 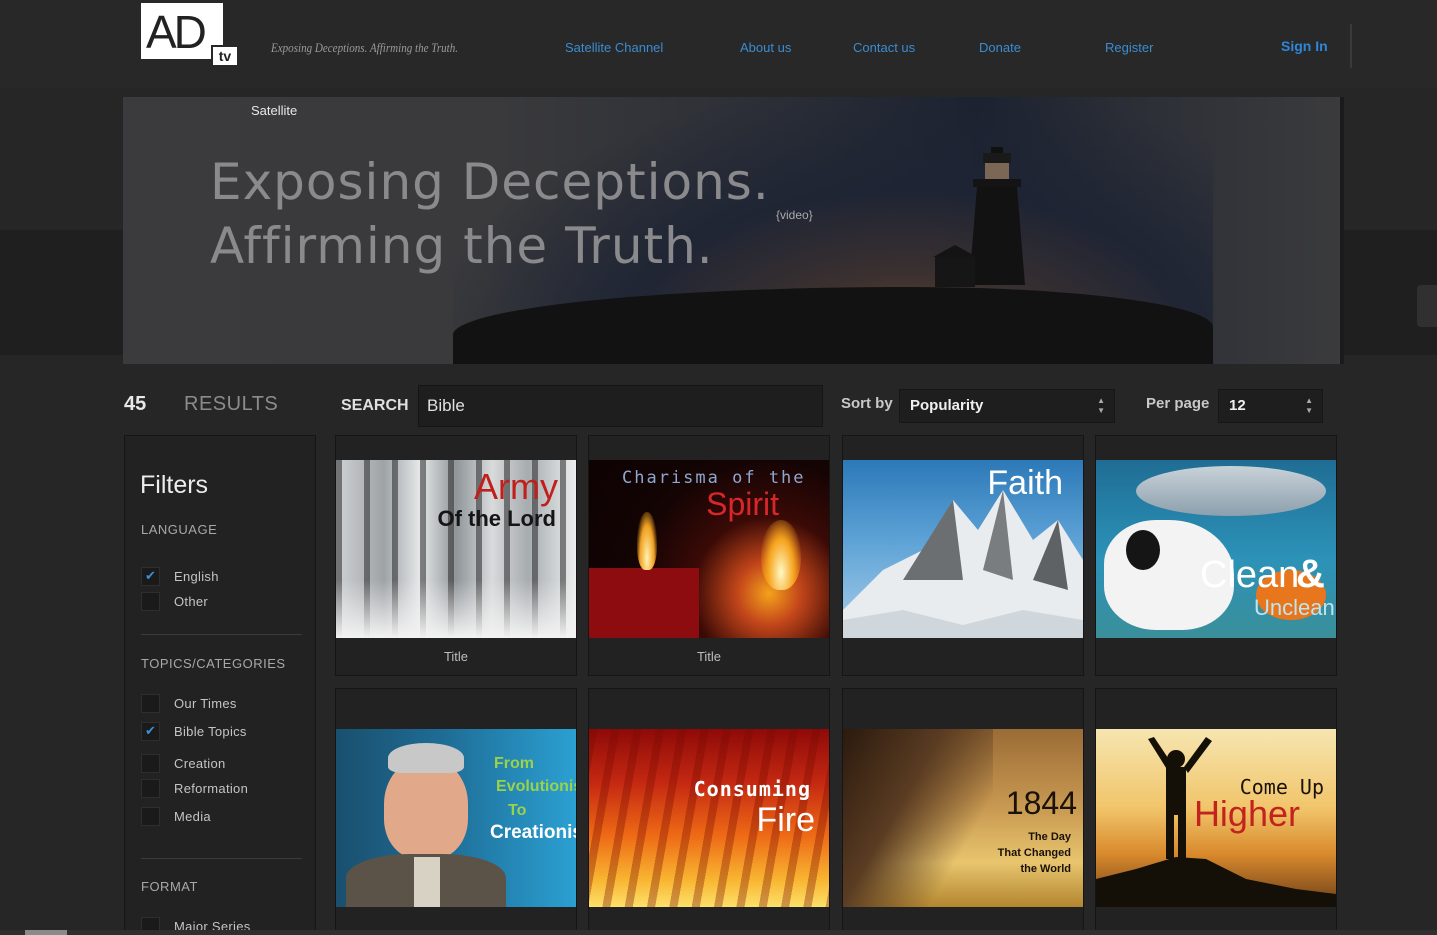 I want to click on filter-label: Bible Topics, so click(x=210, y=731).